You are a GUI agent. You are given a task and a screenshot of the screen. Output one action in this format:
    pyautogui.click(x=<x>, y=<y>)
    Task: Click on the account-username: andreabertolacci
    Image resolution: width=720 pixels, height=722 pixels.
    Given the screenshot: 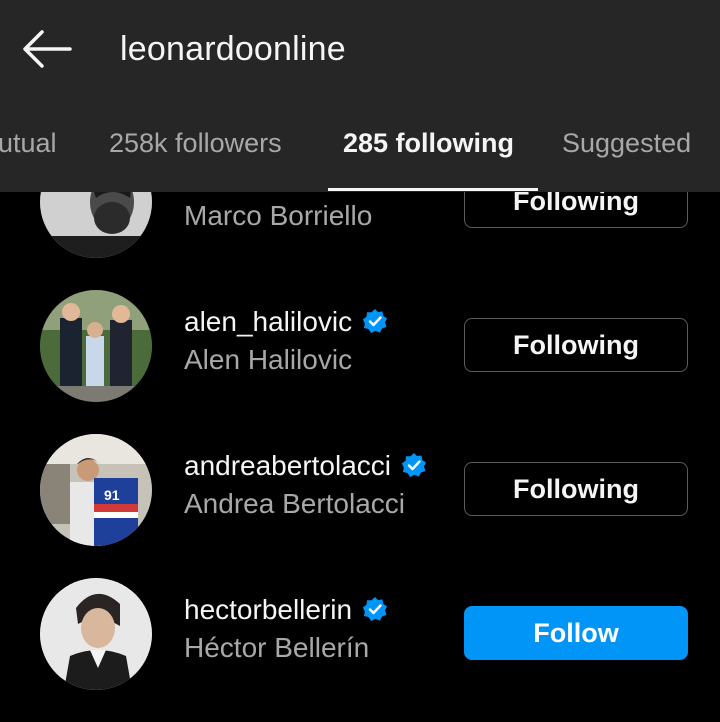 What is the action you would take?
    pyautogui.click(x=305, y=466)
    